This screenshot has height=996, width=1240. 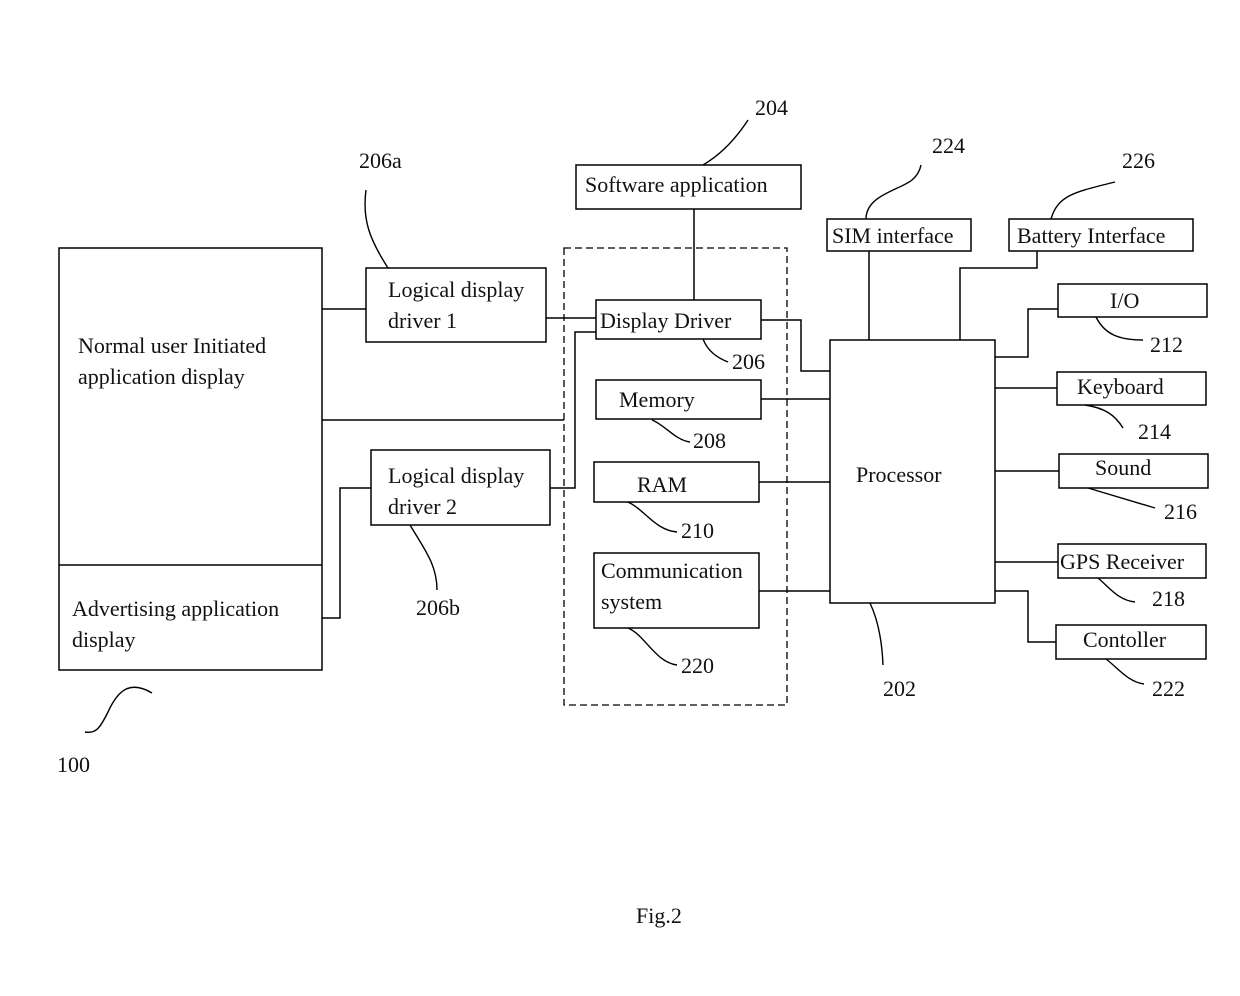 What do you see at coordinates (161, 376) in the screenshot?
I see `normal-display-label-line2: application display` at bounding box center [161, 376].